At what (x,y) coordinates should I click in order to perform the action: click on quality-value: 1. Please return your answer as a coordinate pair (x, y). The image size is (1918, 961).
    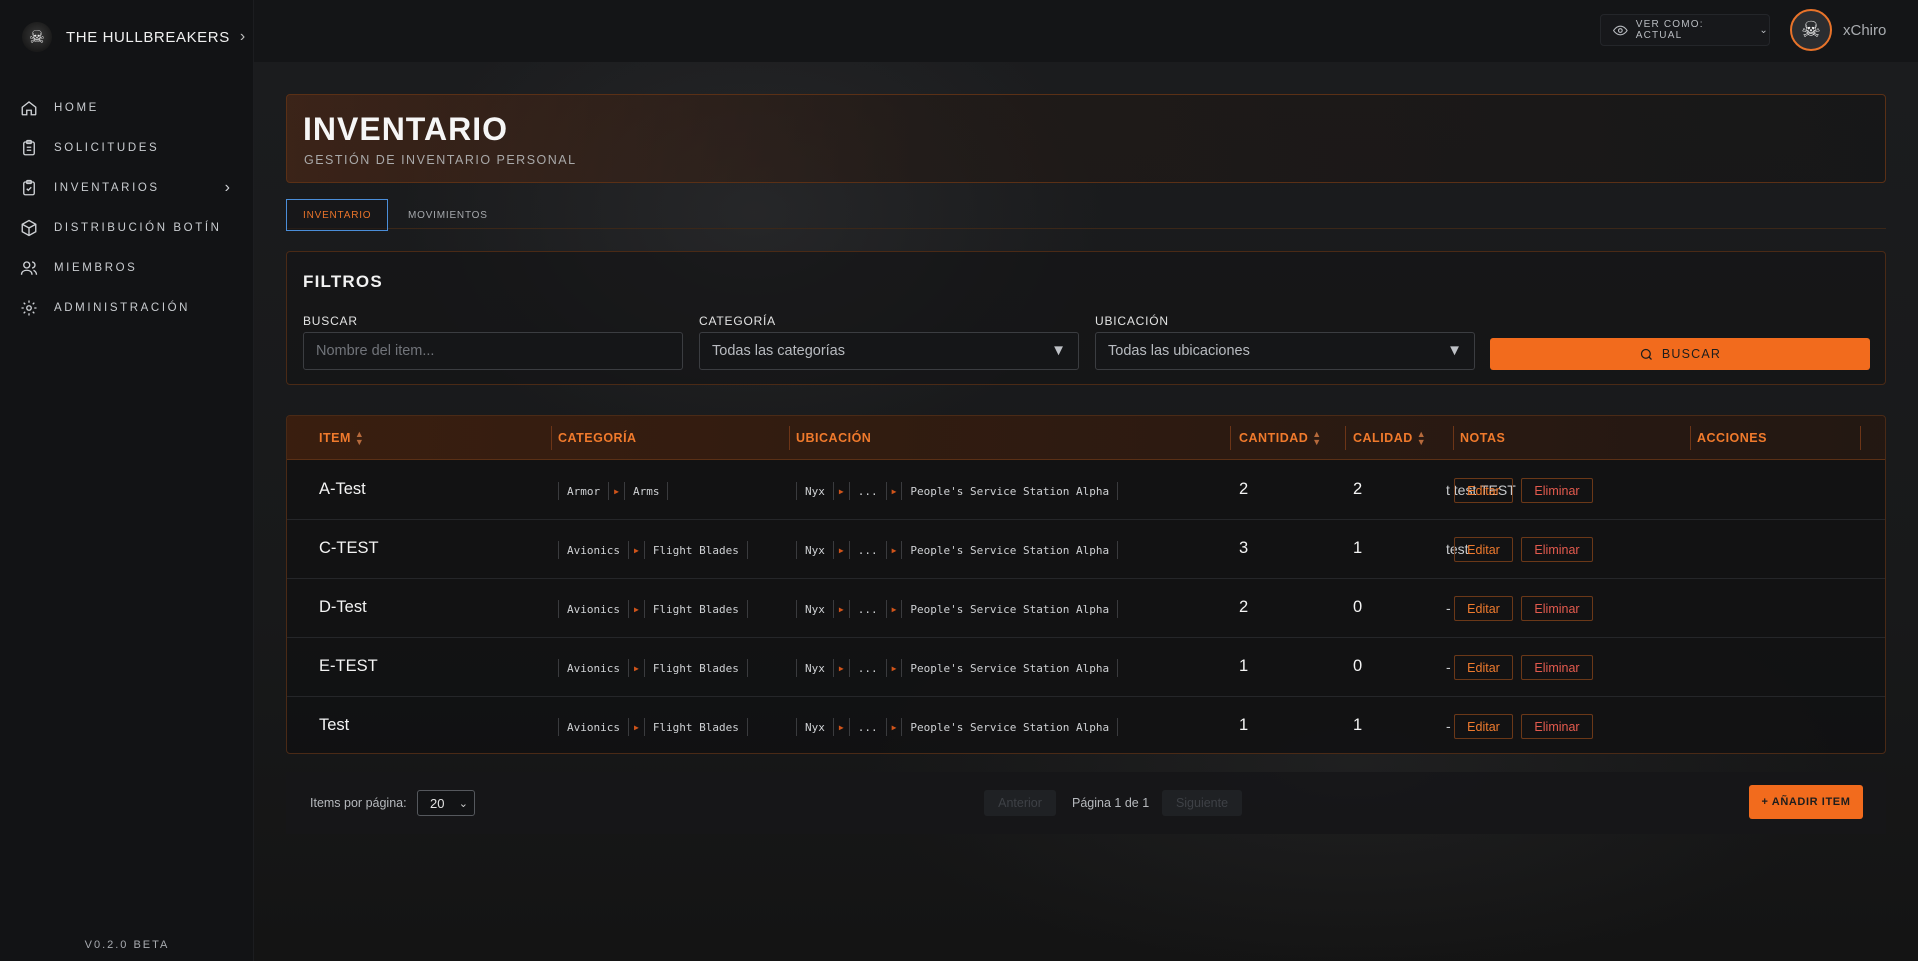
    Looking at the image, I should click on (1358, 548).